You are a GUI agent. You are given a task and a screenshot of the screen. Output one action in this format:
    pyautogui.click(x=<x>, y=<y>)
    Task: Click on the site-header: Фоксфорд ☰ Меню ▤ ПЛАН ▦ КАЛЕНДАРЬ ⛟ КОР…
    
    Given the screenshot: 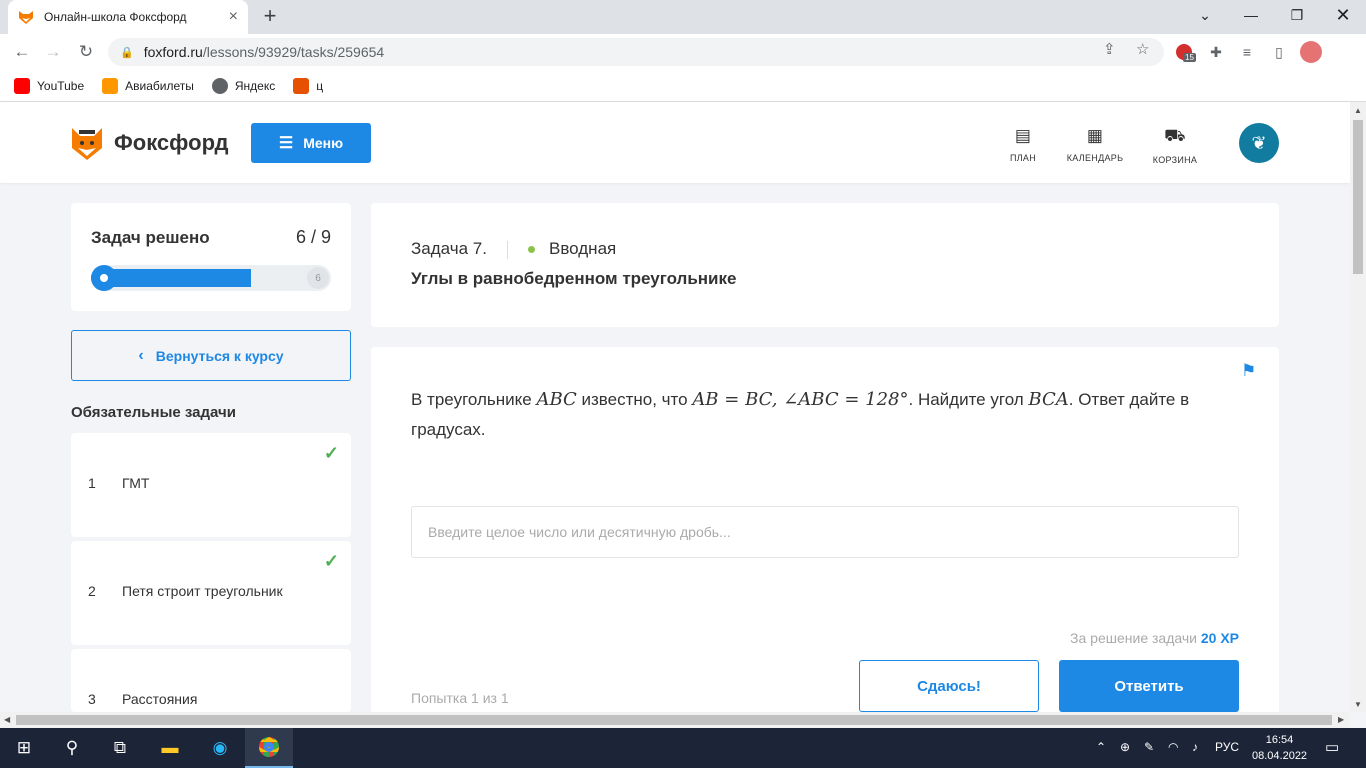 What is the action you would take?
    pyautogui.click(x=675, y=142)
    